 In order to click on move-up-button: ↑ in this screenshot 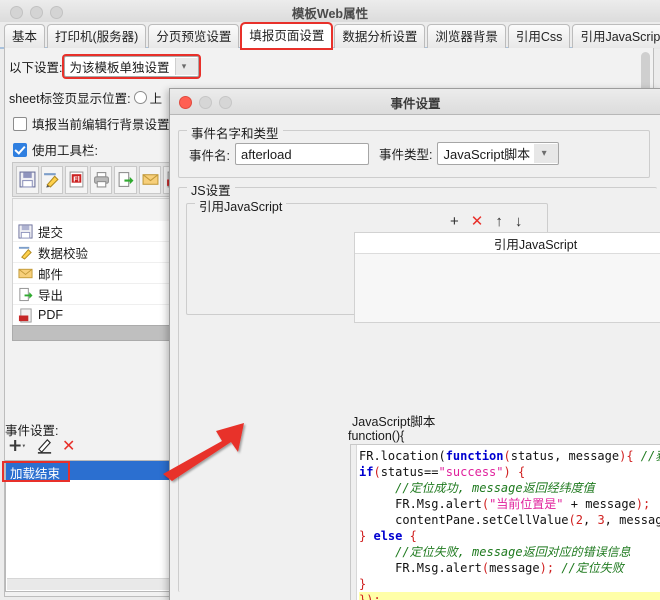, I will do `click(499, 221)`.